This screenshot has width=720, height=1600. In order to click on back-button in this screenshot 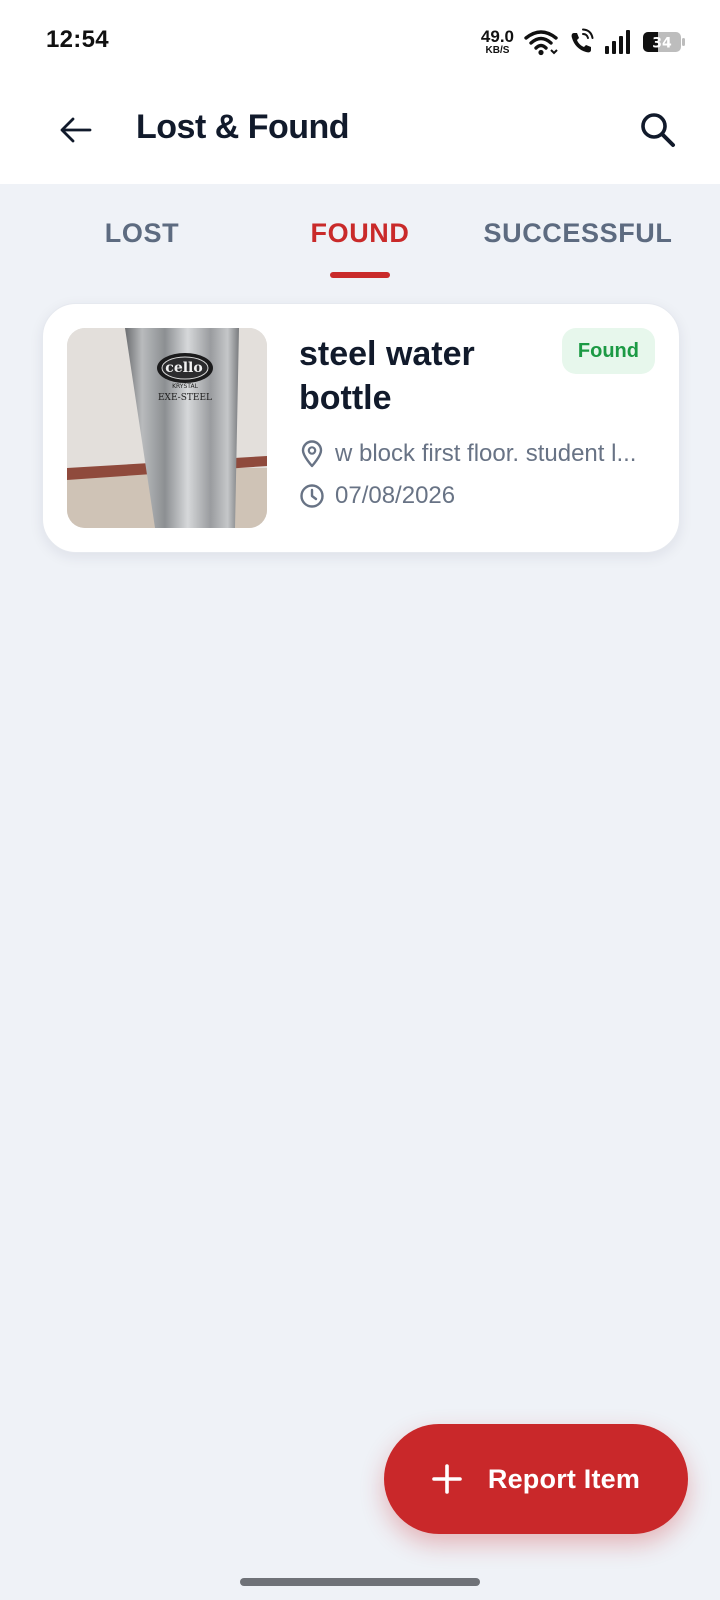, I will do `click(76, 130)`.